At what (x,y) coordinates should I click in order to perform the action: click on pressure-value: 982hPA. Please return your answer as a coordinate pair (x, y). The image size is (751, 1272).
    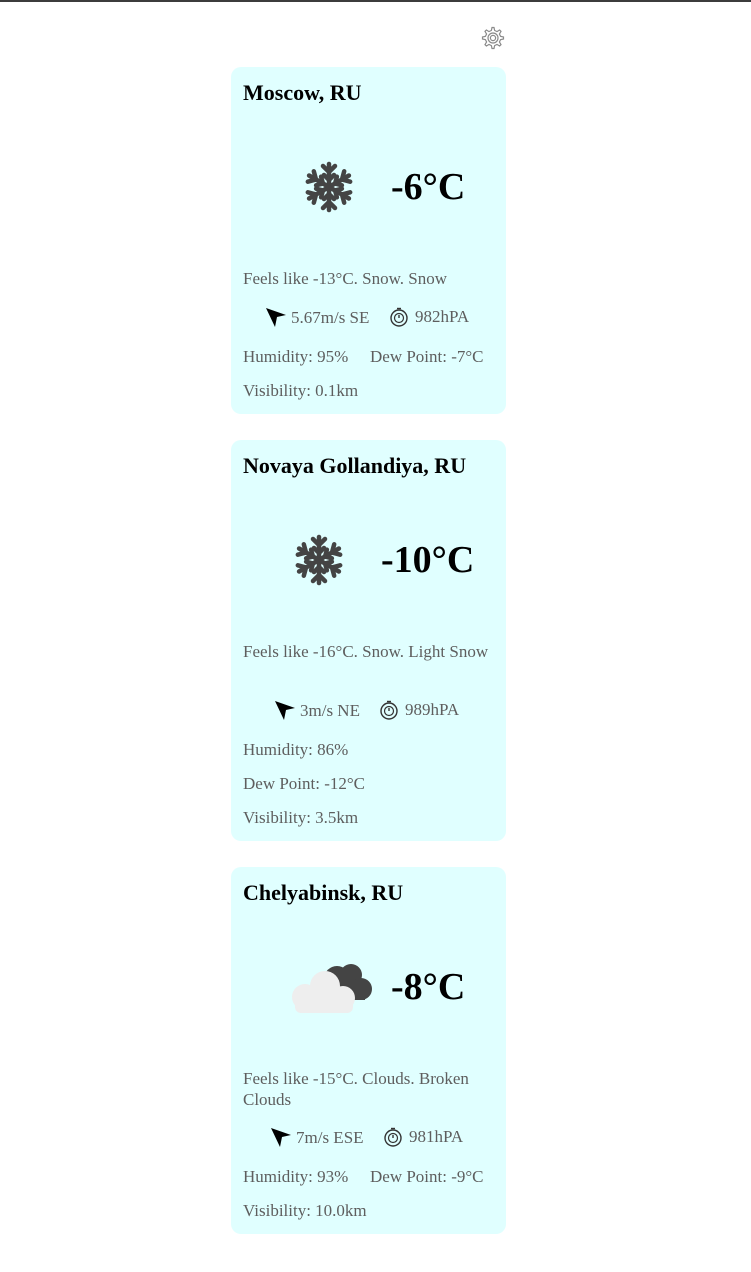
    Looking at the image, I should click on (442, 316).